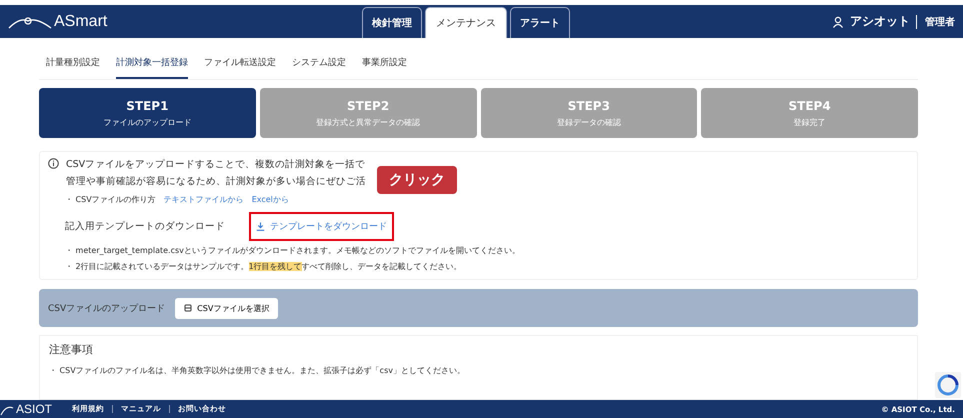 Image resolution: width=963 pixels, height=418 pixels. What do you see at coordinates (7, 410) in the screenshot?
I see `footer-logo-icon` at bounding box center [7, 410].